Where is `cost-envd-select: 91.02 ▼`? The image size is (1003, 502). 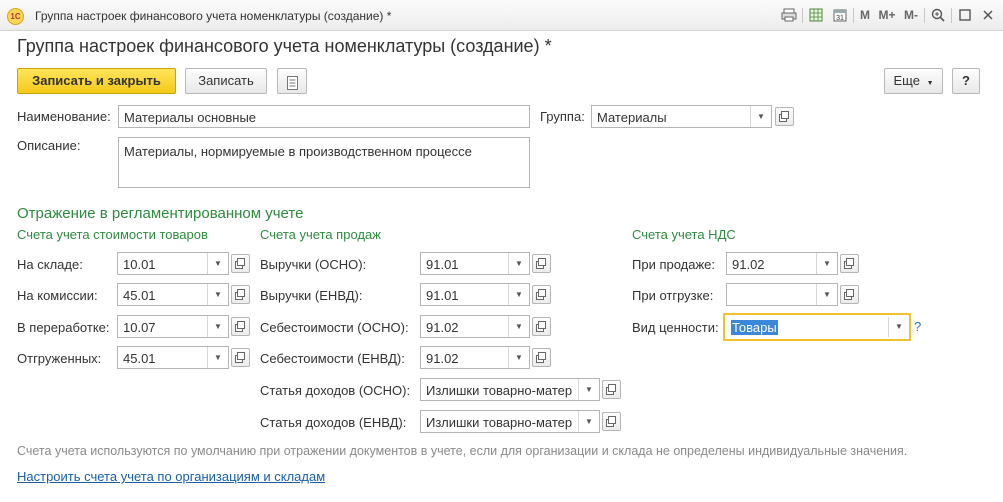
cost-envd-select: 91.02 ▼ is located at coordinates (475, 357).